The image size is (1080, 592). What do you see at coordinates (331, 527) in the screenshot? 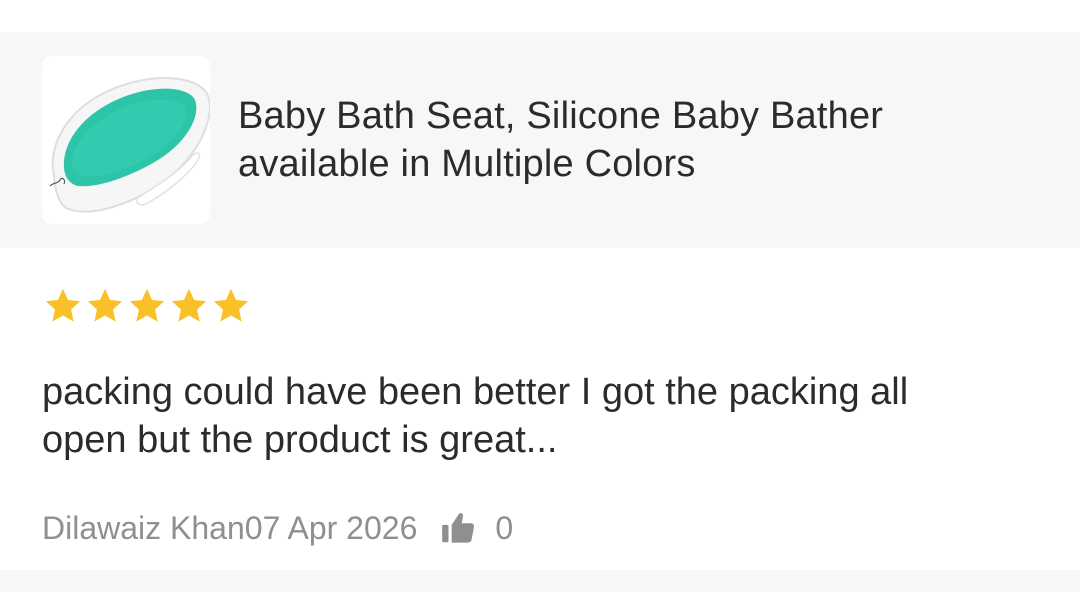
I see `review-date: 07 Apr 2026` at bounding box center [331, 527].